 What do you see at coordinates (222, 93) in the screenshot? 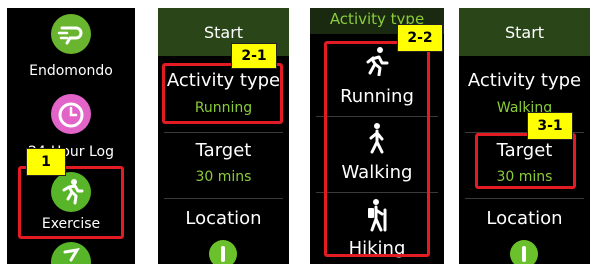
I see `activity-type-highlight` at bounding box center [222, 93].